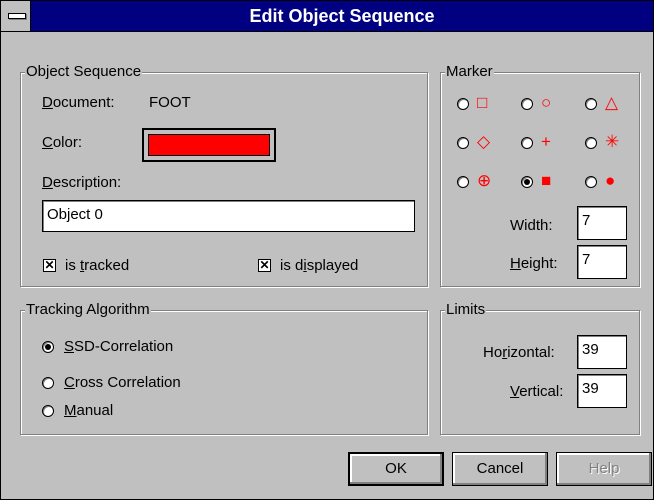 The width and height of the screenshot is (654, 500). I want to click on filled-circle-icon: ●, so click(610, 180).